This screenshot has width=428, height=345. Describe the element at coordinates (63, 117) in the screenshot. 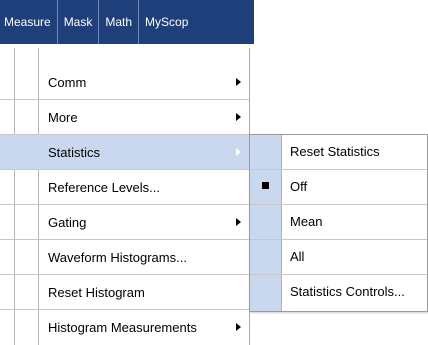

I see `menu-item-label: More` at that location.